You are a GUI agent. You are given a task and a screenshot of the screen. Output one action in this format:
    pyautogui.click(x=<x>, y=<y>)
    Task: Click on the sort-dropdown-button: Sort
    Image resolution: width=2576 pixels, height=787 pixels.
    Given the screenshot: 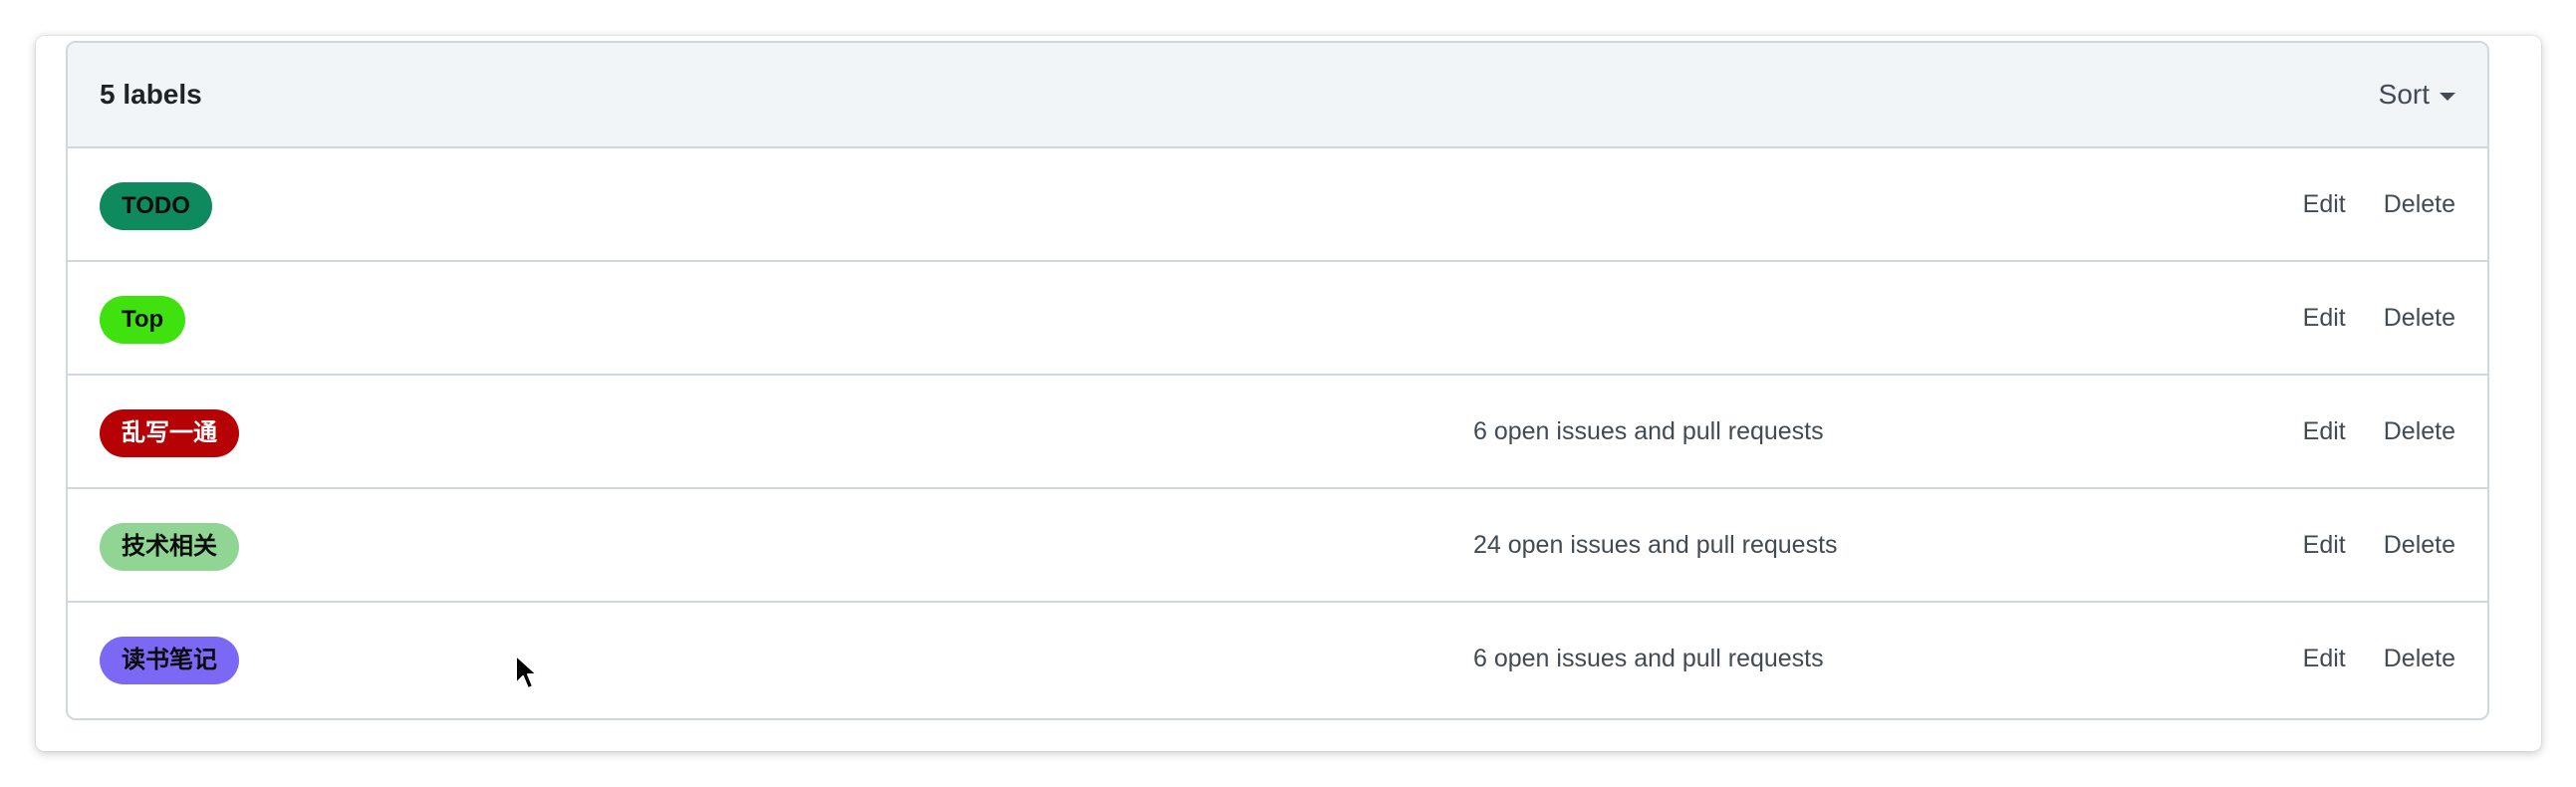 What is the action you would take?
    pyautogui.click(x=2417, y=95)
    